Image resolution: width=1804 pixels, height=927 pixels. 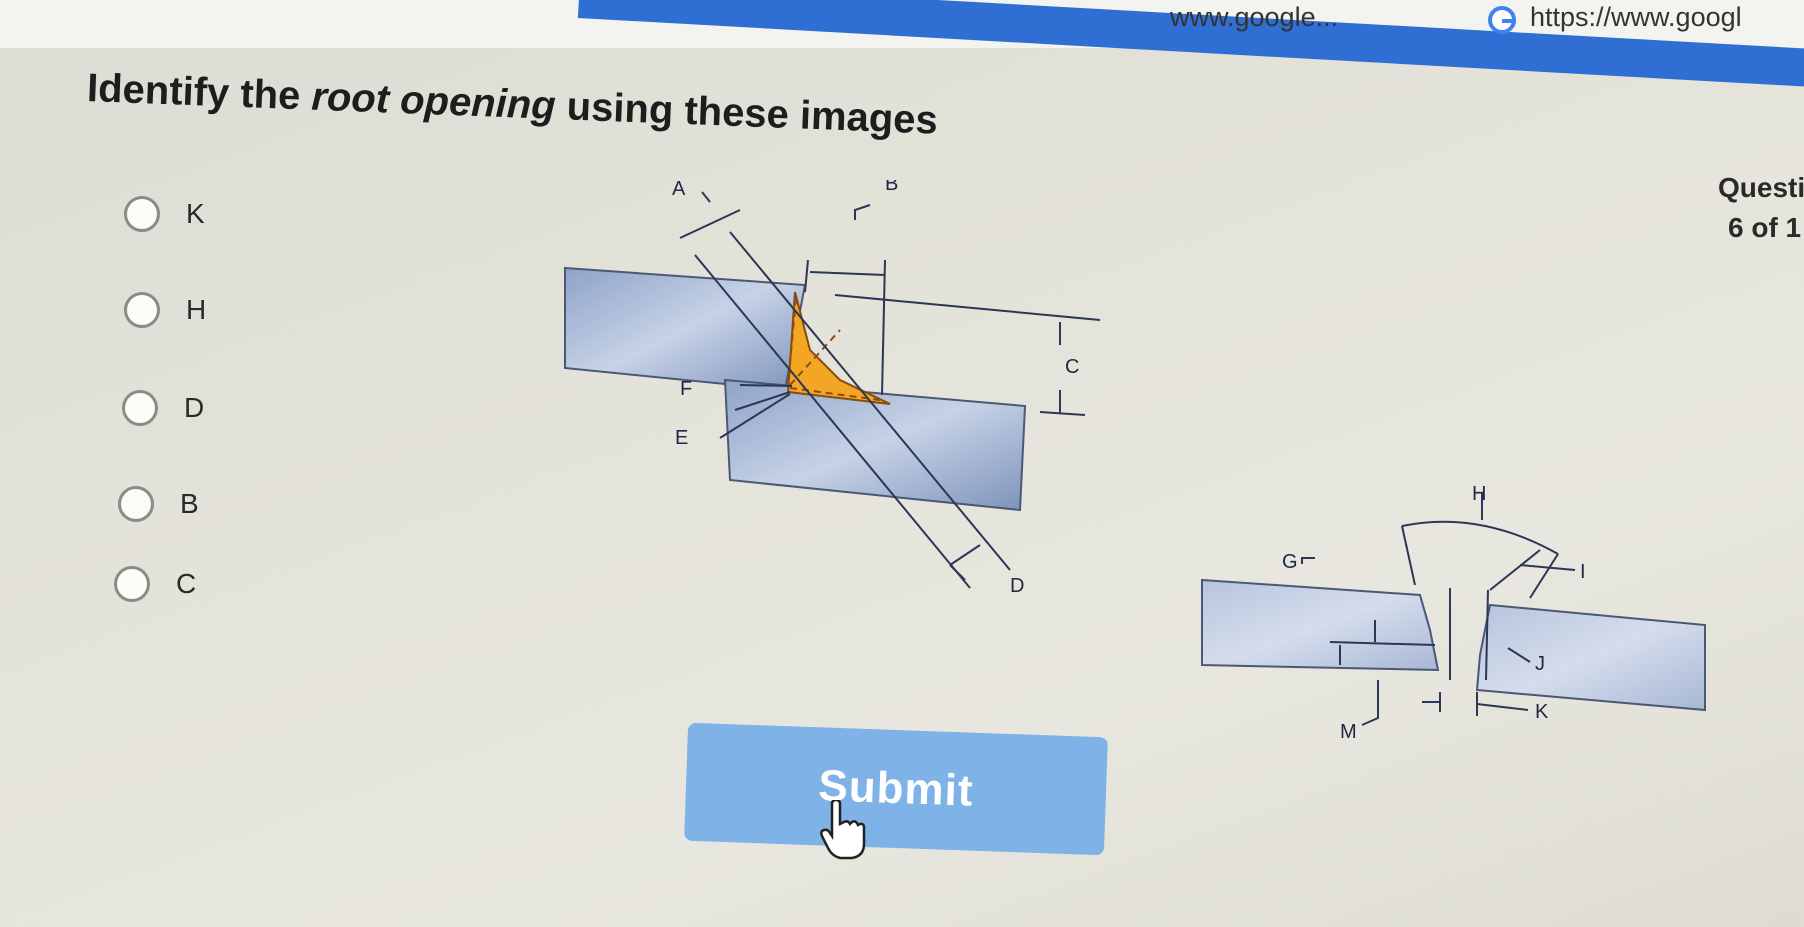 What do you see at coordinates (832, 388) in the screenshot?
I see `fillet-weld-diagram: A B C F E D` at bounding box center [832, 388].